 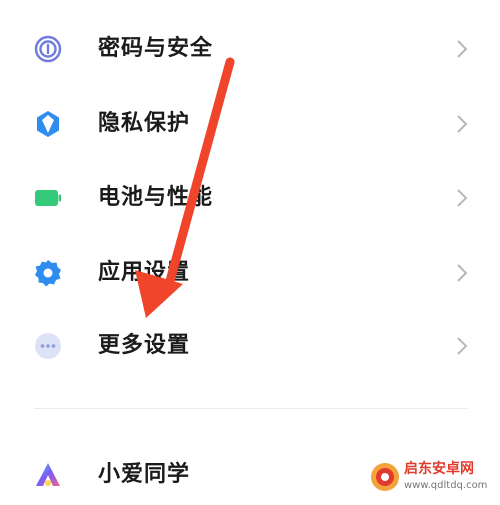 What do you see at coordinates (250, 273) in the screenshot?
I see `settings-item-app-settings: 应用设置` at bounding box center [250, 273].